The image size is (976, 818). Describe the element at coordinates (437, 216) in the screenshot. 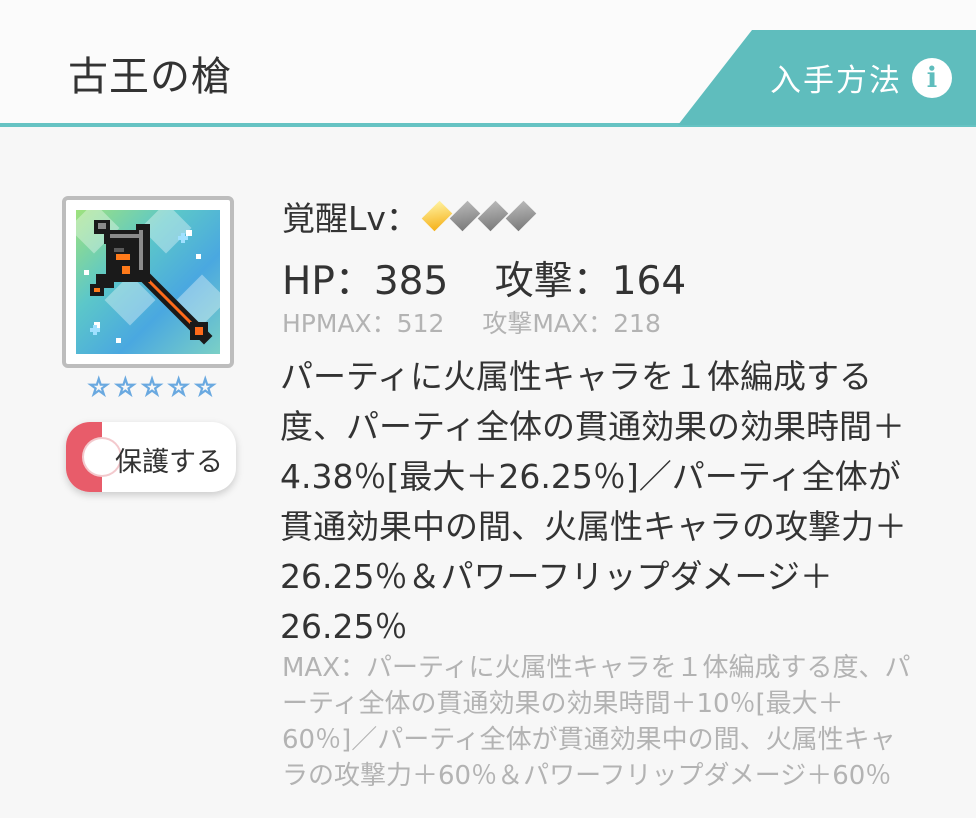

I see `awaken-gem-active-icon` at that location.